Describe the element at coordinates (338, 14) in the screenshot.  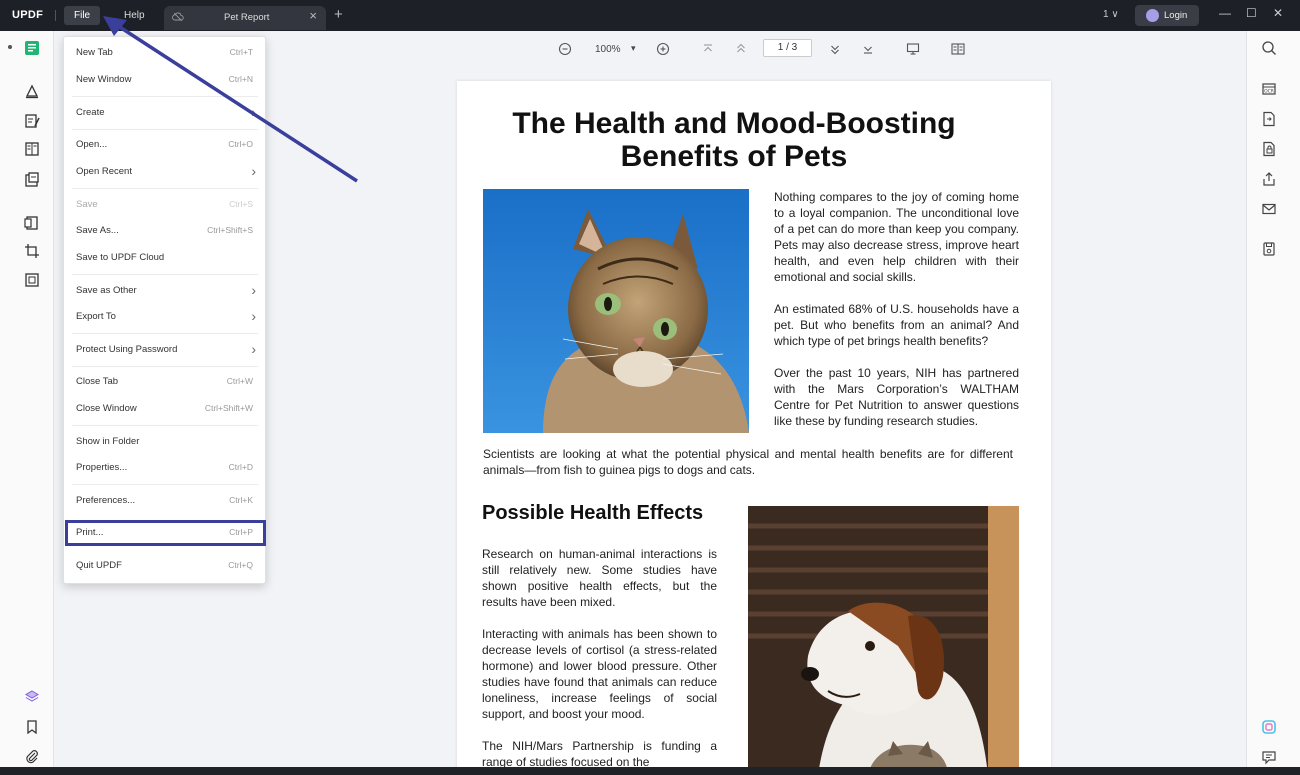
I see `new-tab-icon: +` at that location.